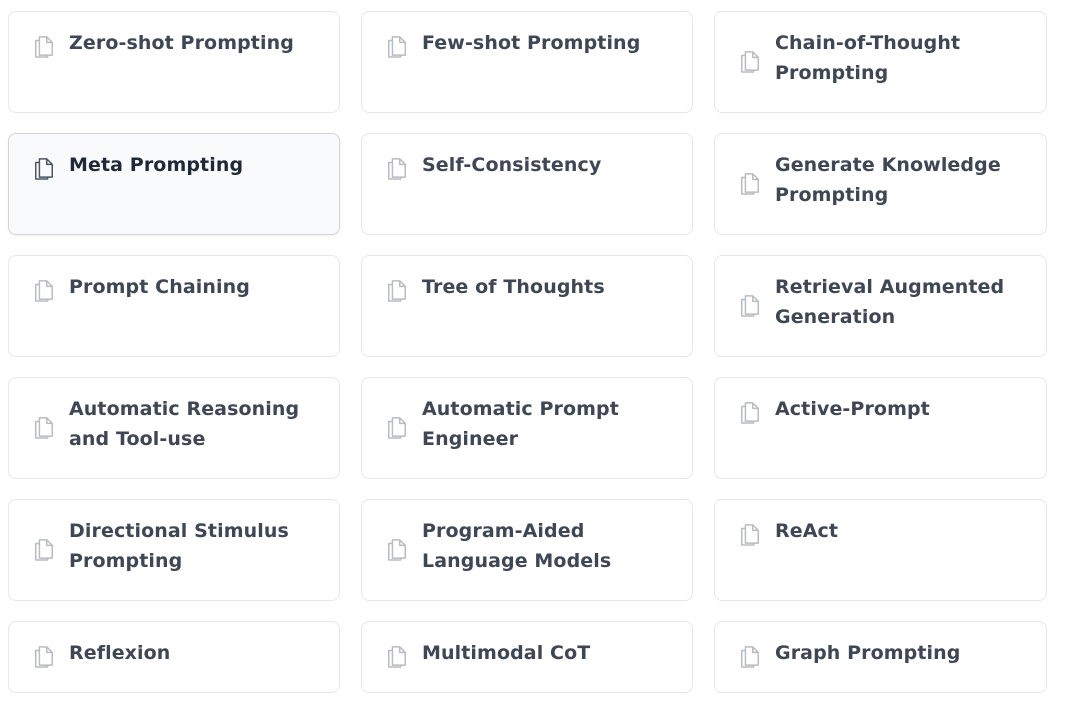 This screenshot has width=1065, height=701. I want to click on card-chain-of-thought-prompting: Chain-of-Thought Prompting, so click(880, 62).